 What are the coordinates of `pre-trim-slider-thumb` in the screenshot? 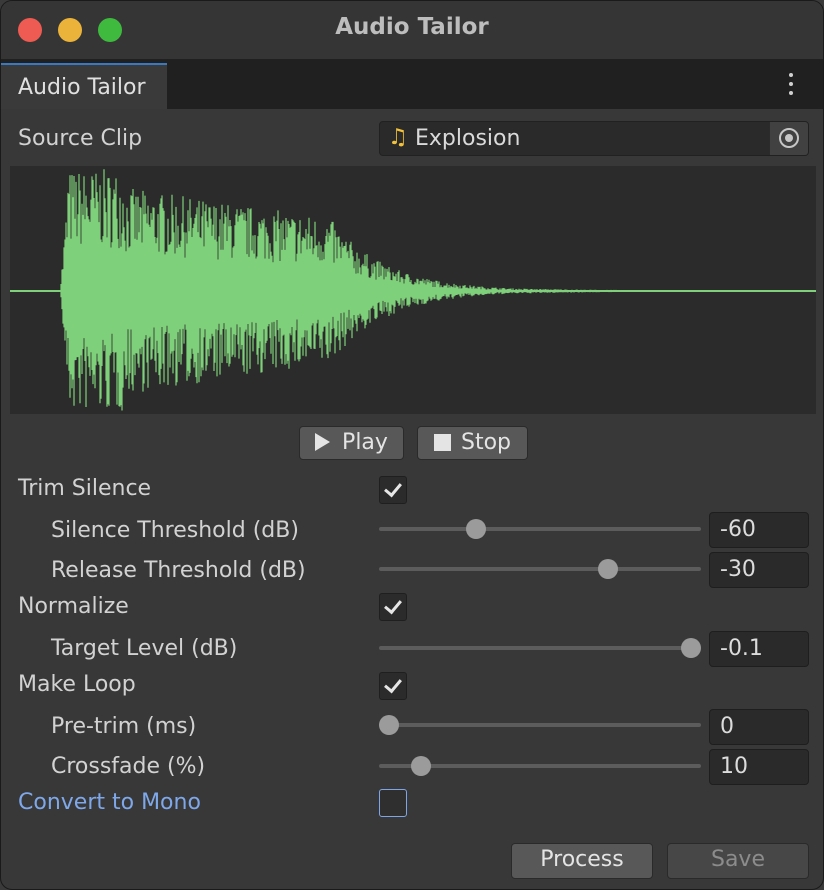 It's located at (388, 725).